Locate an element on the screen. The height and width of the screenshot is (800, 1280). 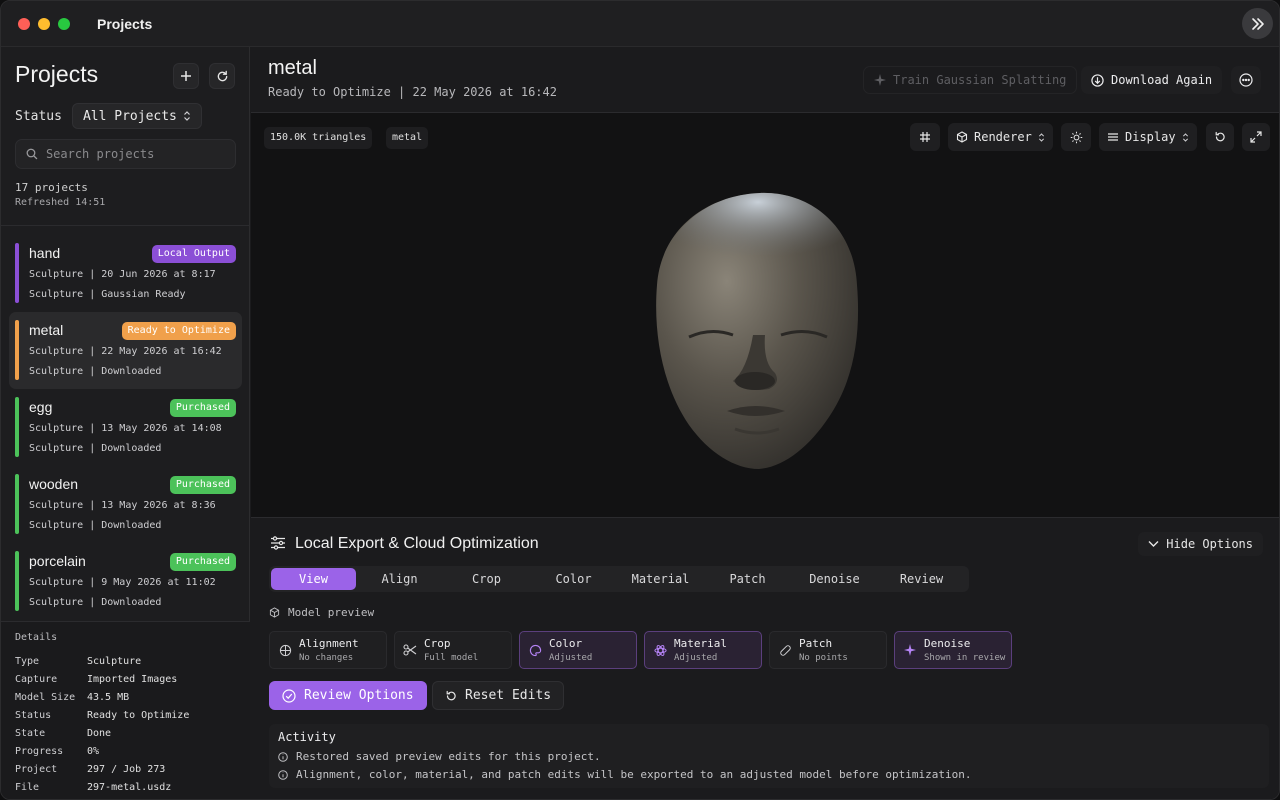
crosshair-icon is located at coordinates (285, 650).